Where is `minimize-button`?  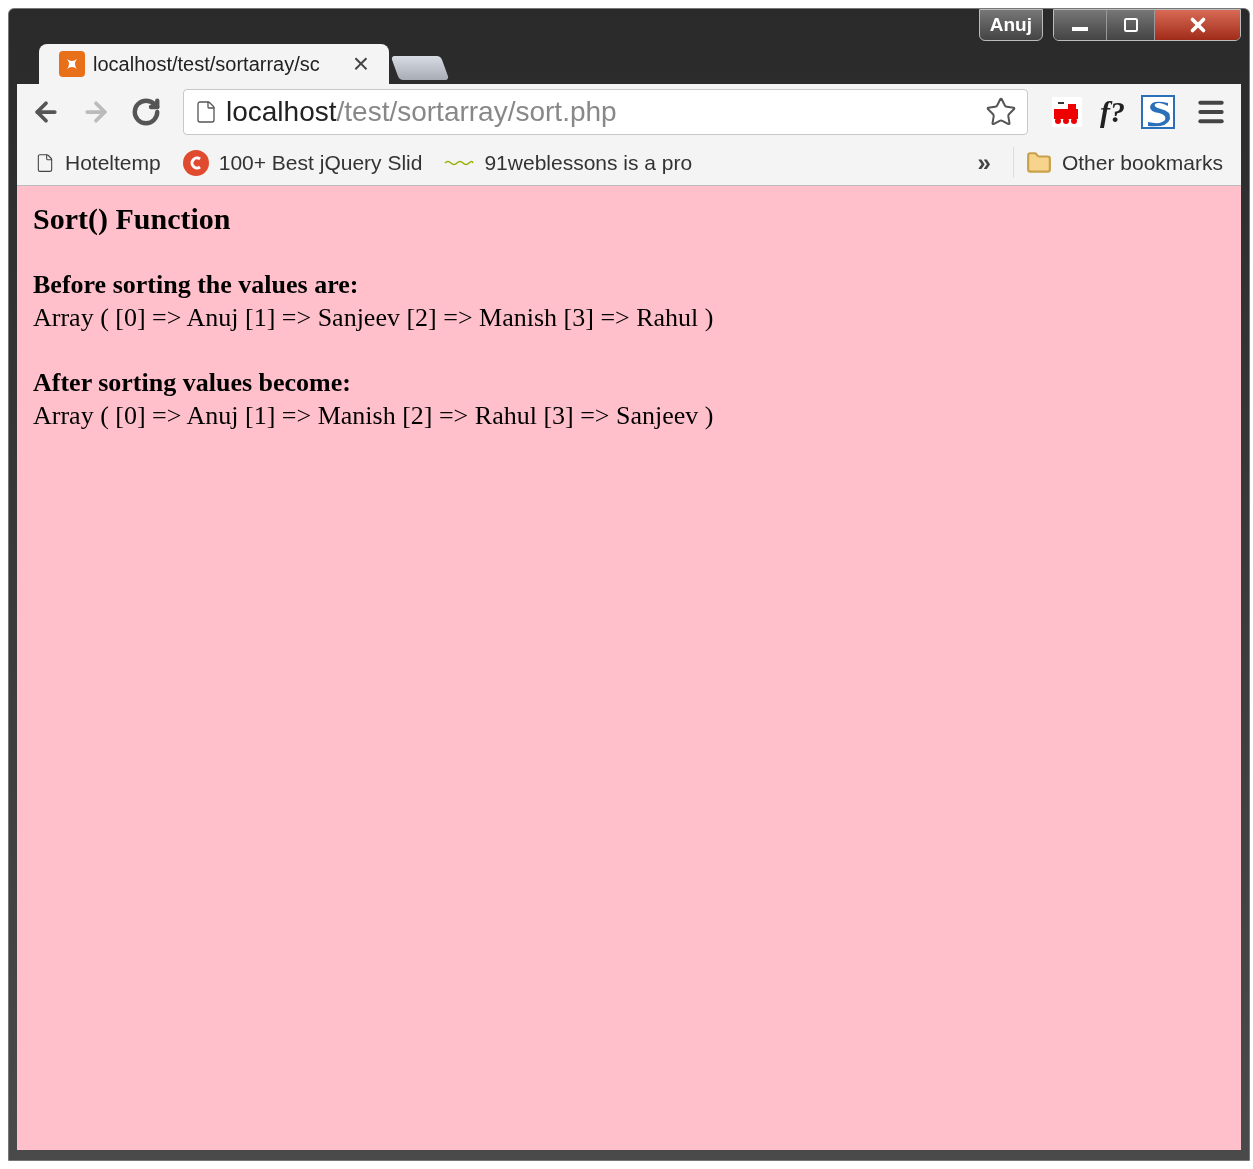 minimize-button is located at coordinates (1080, 25).